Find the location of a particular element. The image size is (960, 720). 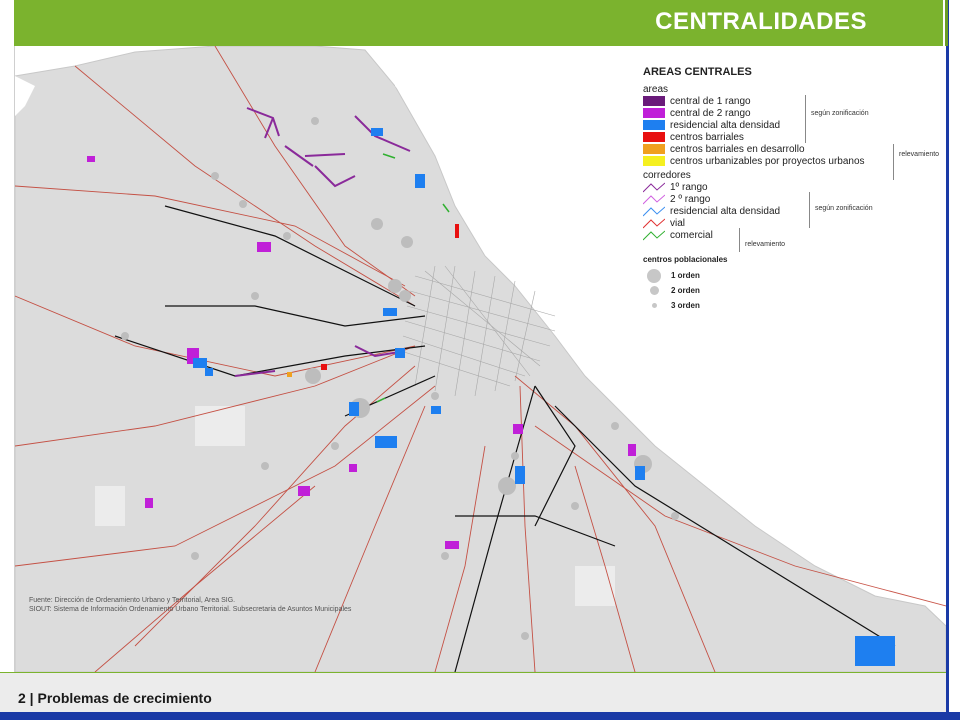

developing-centers is located at coordinates (289, 374).